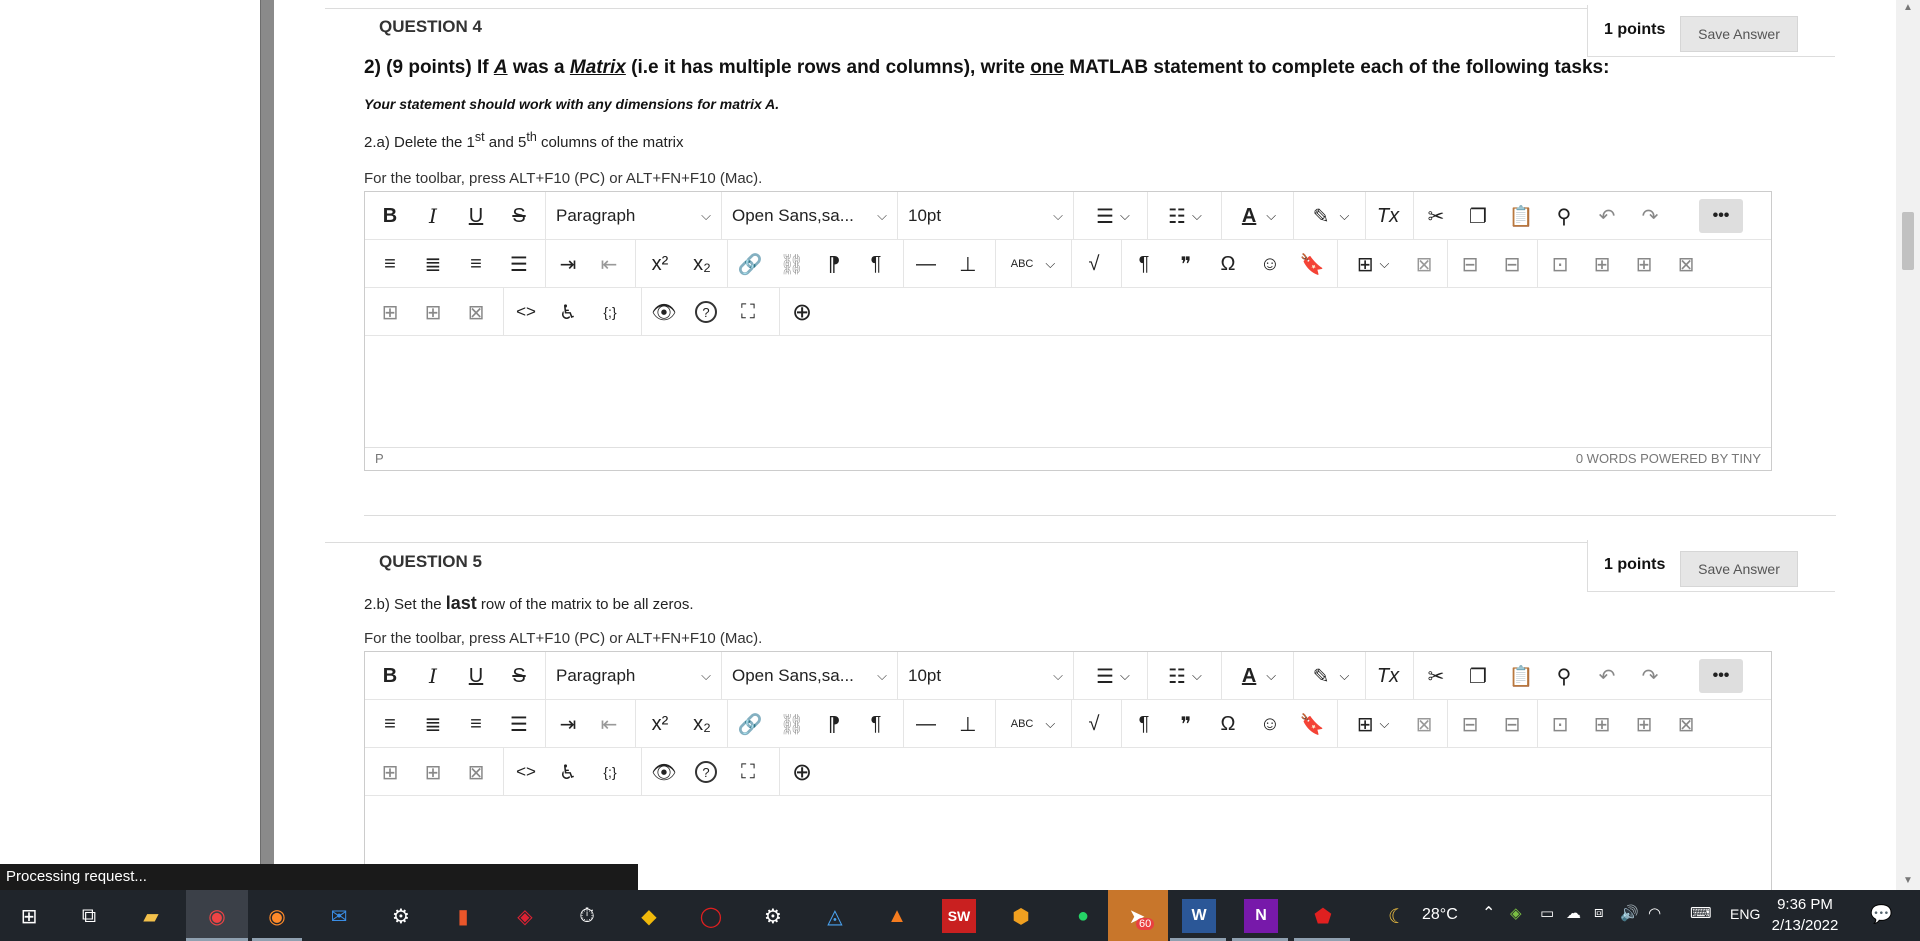  Describe the element at coordinates (1564, 676) in the screenshot. I see `search-icon: ⚲` at that location.